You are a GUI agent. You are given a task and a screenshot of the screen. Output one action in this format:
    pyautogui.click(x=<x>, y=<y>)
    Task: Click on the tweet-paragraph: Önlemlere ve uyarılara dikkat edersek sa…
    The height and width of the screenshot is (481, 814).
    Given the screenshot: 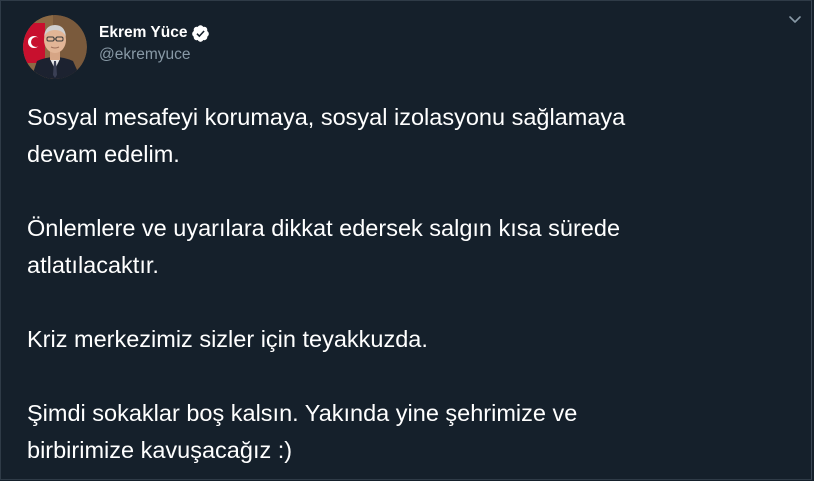 What is the action you would take?
    pyautogui.click(x=412, y=247)
    